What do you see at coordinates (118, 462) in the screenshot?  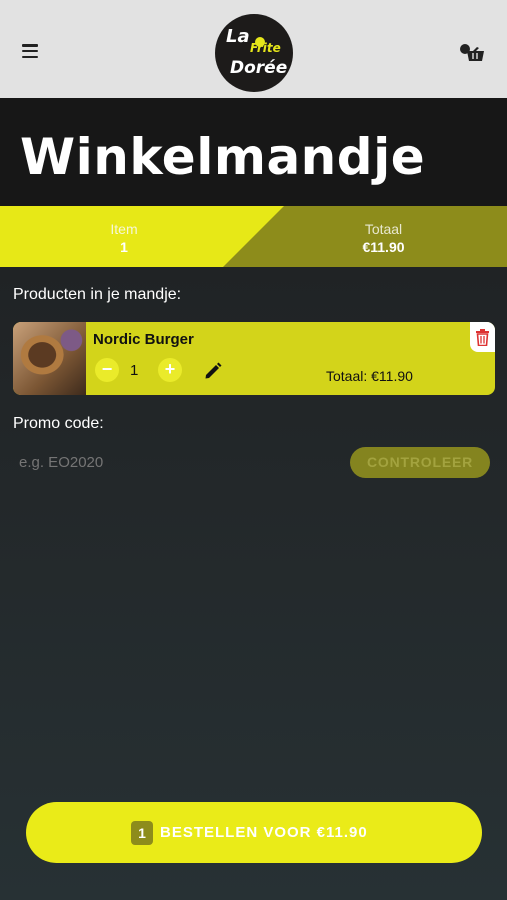 I see `promo-code-input` at bounding box center [118, 462].